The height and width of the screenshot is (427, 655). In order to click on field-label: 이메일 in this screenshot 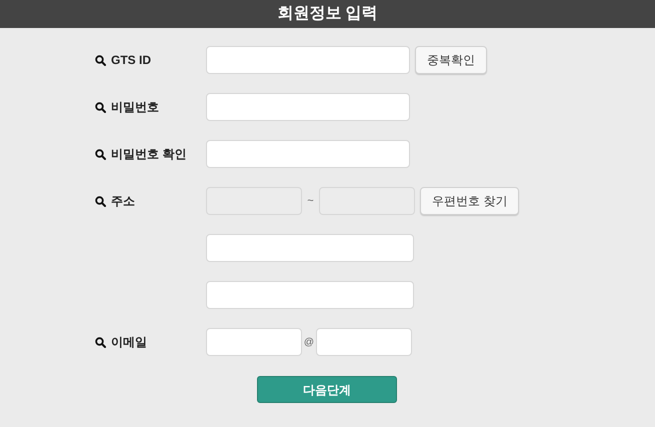, I will do `click(129, 342)`.